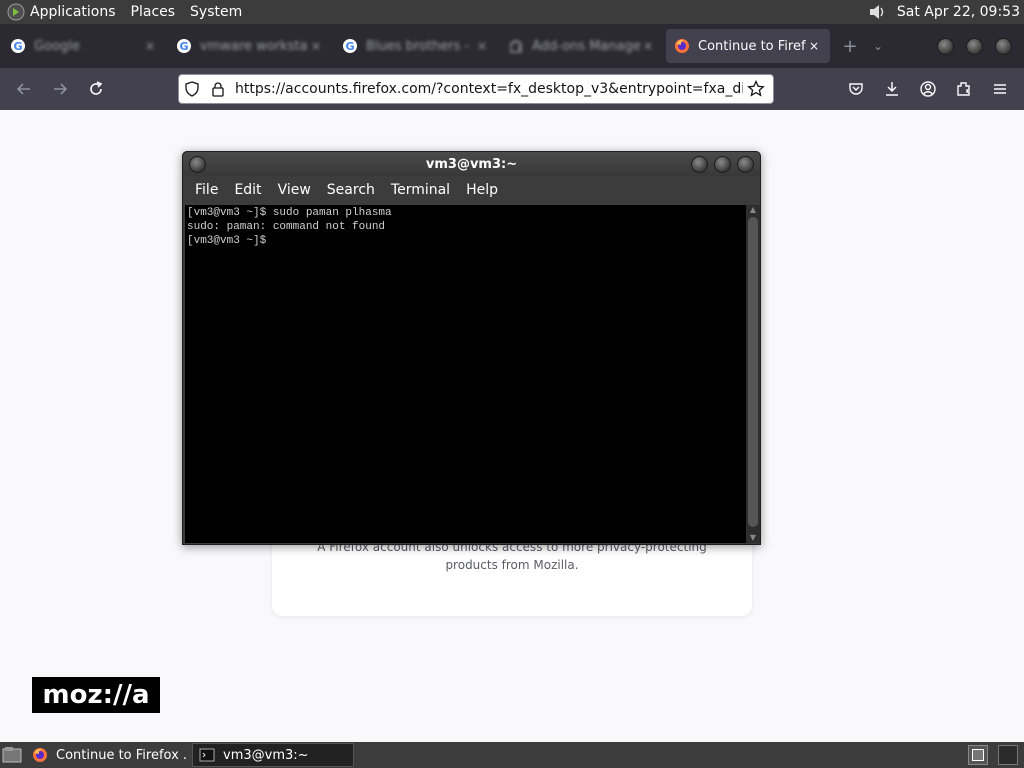  I want to click on new-tab-icon: +, so click(850, 46).